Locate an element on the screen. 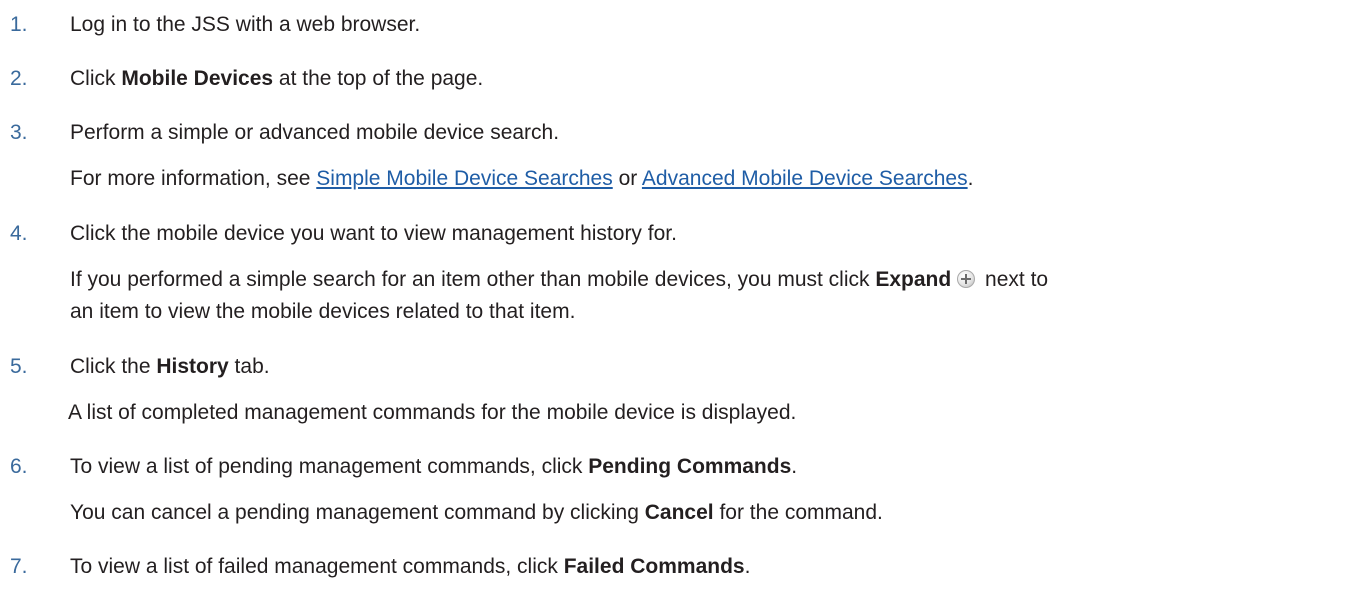 The image size is (1364, 602). step-text: Log in to the JSS with a web browser. is located at coordinates (245, 24).